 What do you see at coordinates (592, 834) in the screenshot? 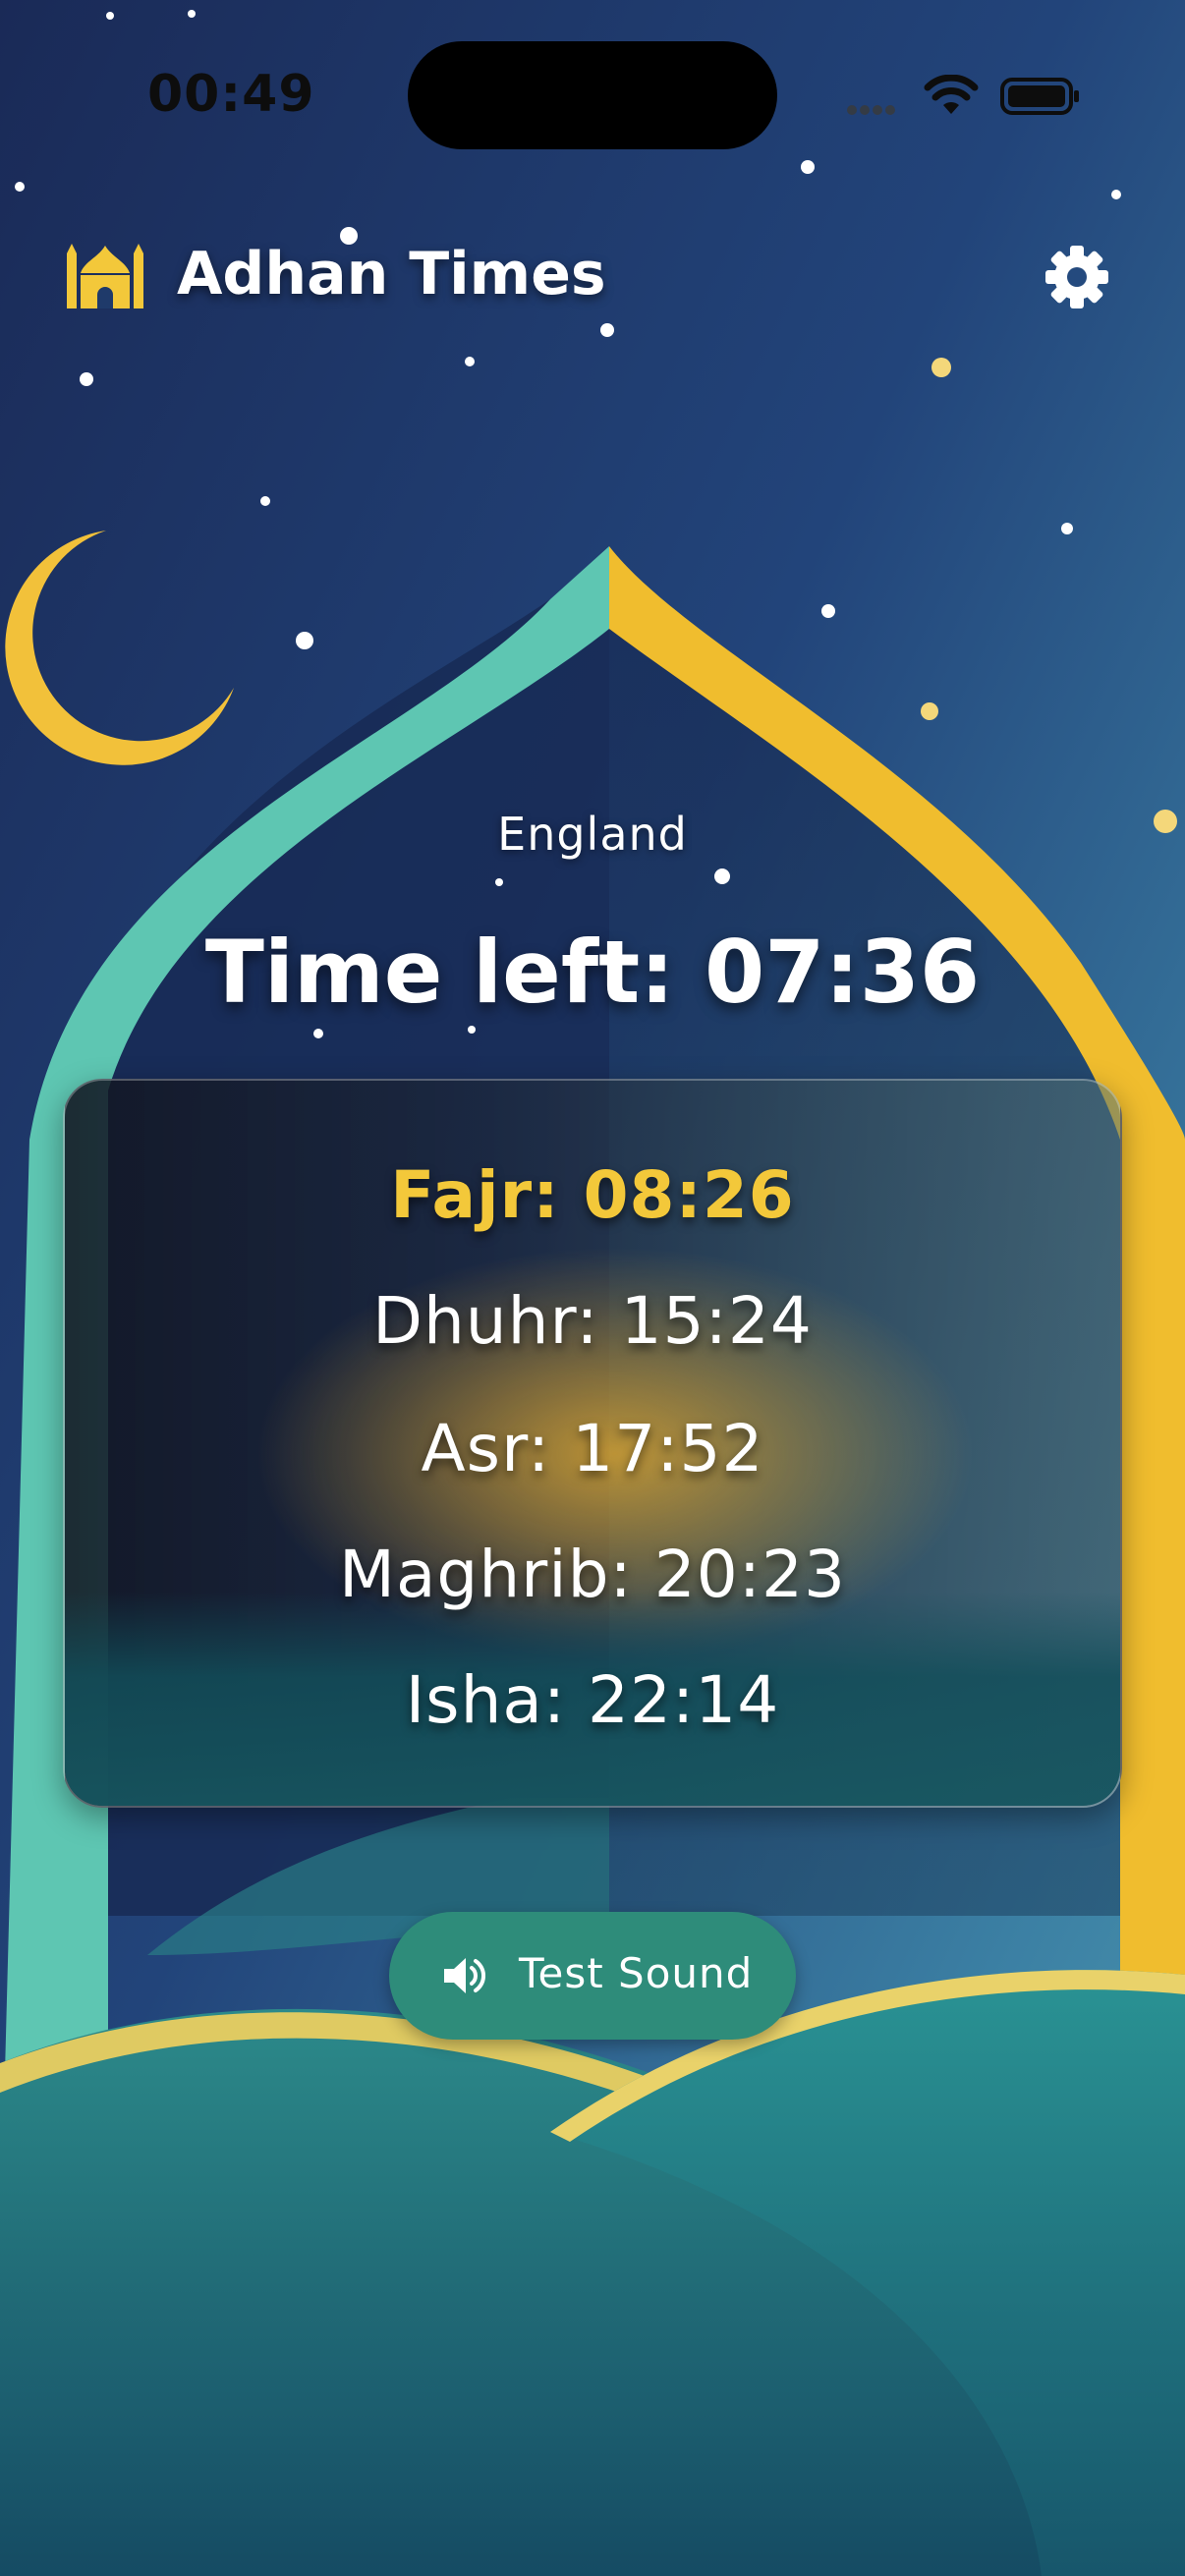
I see `location-label: England` at bounding box center [592, 834].